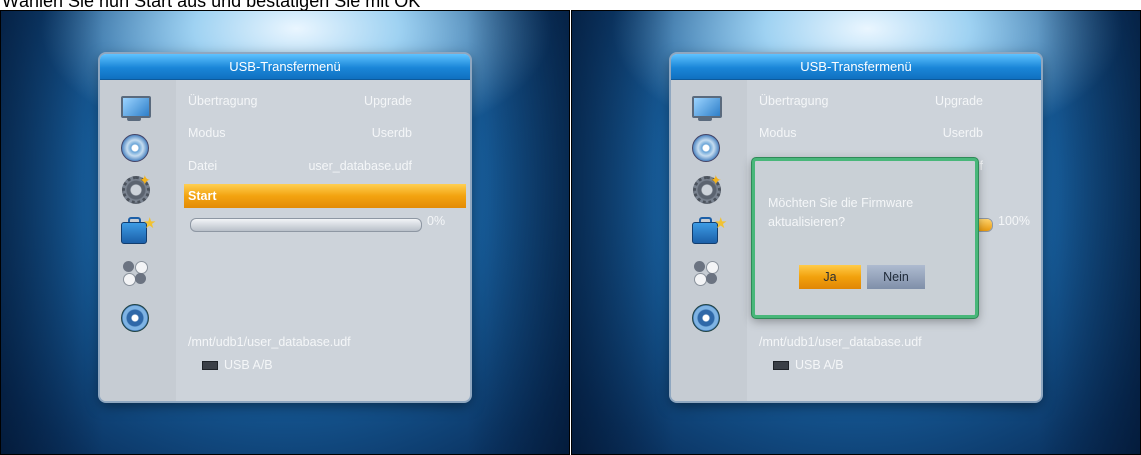 The height and width of the screenshot is (455, 1141). What do you see at coordinates (896, 277) in the screenshot?
I see `no-button: Nein` at bounding box center [896, 277].